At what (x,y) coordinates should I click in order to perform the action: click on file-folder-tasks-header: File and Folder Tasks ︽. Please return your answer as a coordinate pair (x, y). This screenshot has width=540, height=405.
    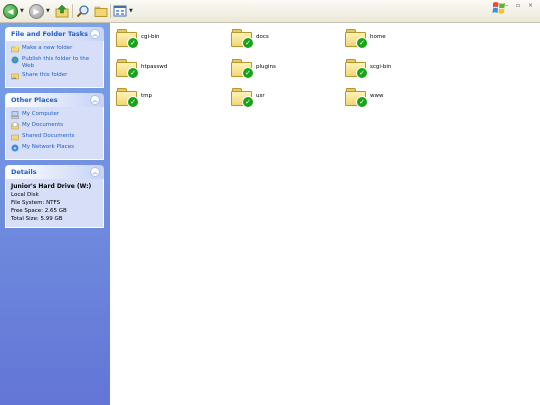
    Looking at the image, I should click on (54, 34).